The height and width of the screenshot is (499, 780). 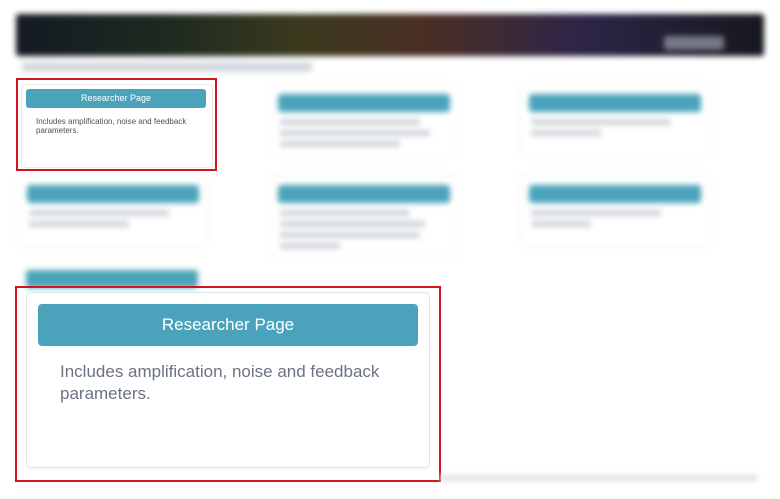 What do you see at coordinates (599, 478) in the screenshot?
I see `horizontal-scrollbar` at bounding box center [599, 478].